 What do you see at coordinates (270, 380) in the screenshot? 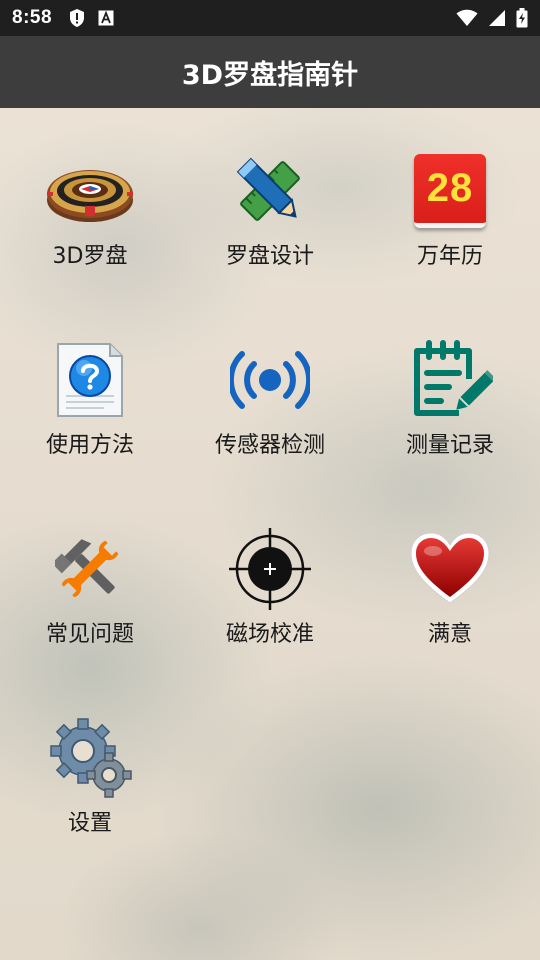
I see `sensor-signal-icon` at bounding box center [270, 380].